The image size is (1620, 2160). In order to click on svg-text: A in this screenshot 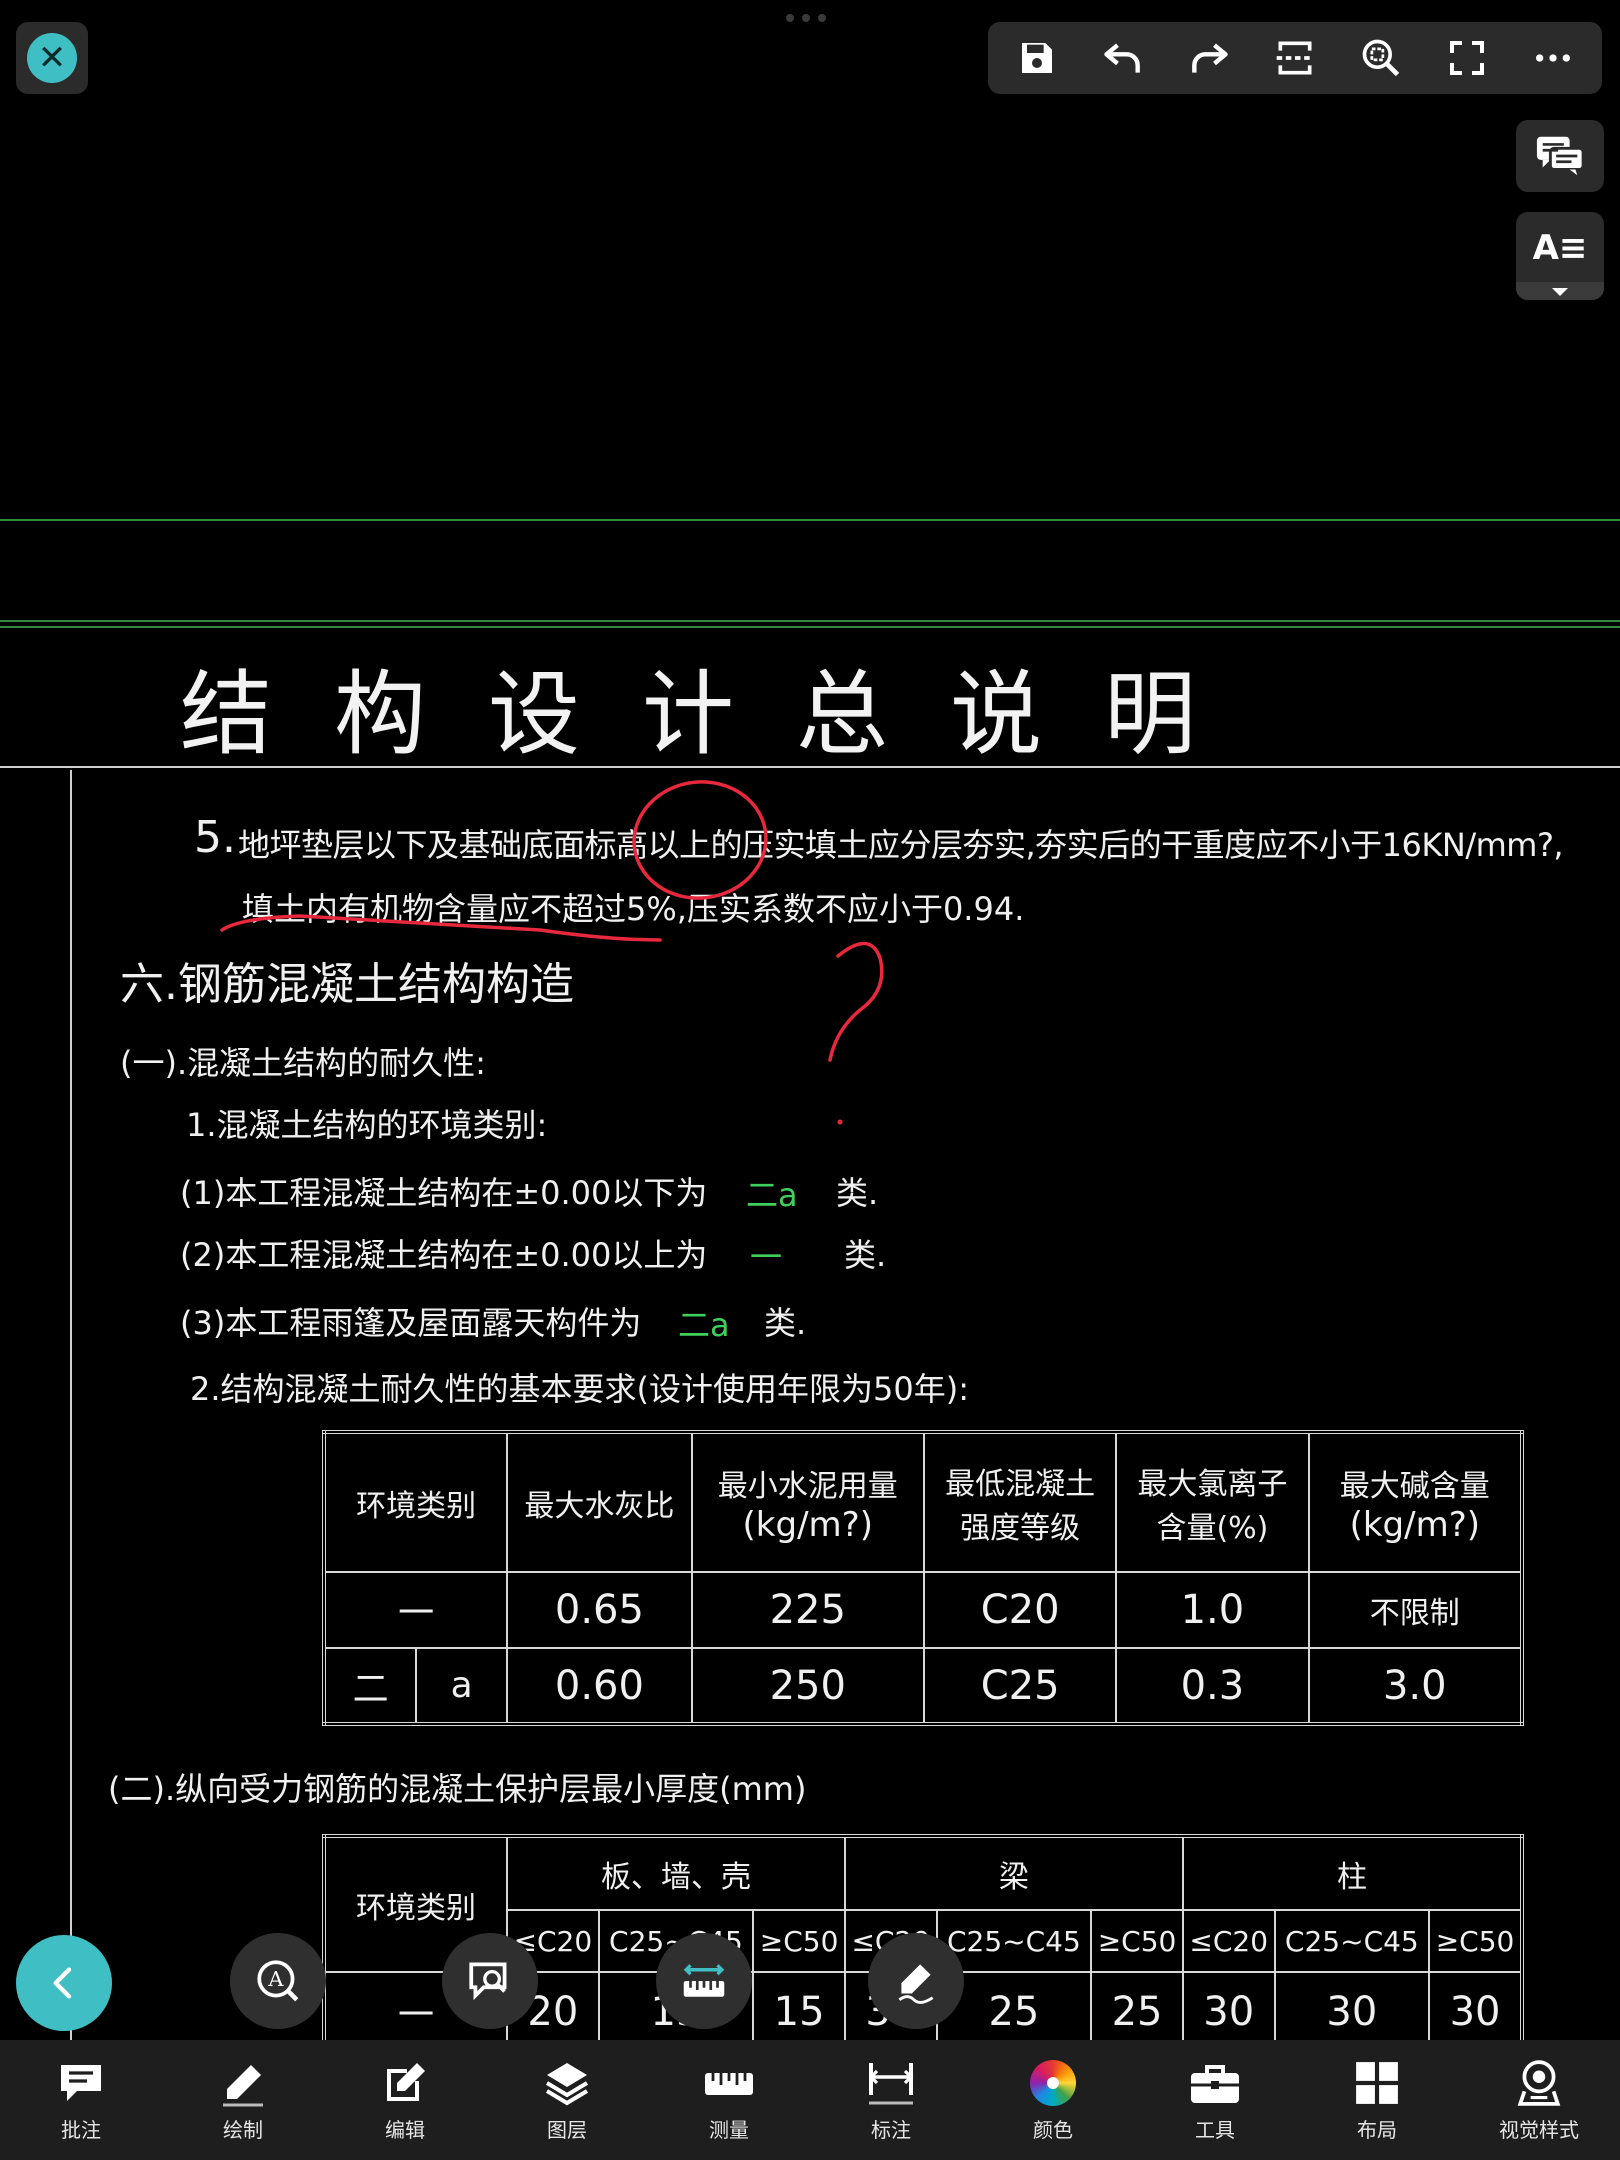, I will do `click(275, 1979)`.